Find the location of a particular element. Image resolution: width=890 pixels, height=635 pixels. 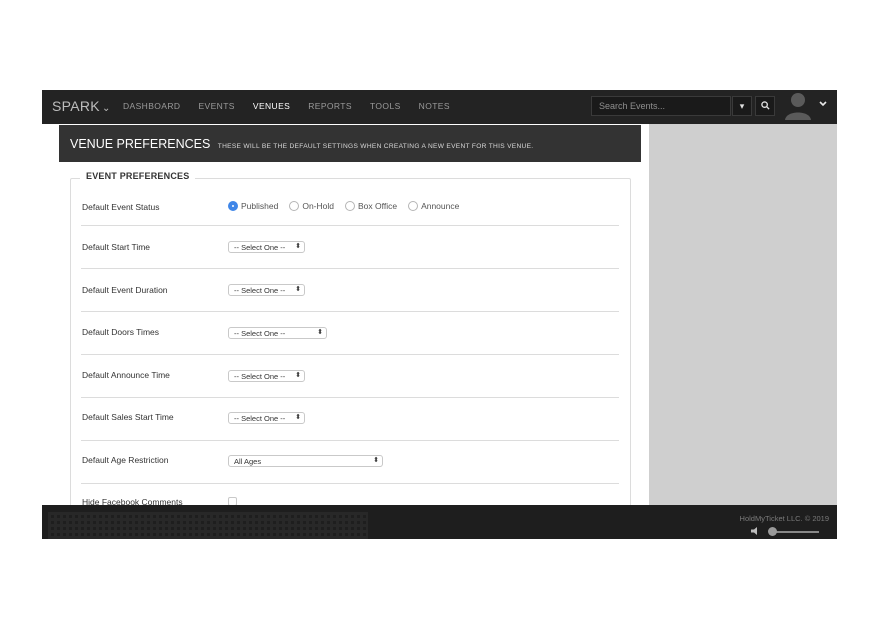

radio-on-hold: On-Hold is located at coordinates (311, 206).